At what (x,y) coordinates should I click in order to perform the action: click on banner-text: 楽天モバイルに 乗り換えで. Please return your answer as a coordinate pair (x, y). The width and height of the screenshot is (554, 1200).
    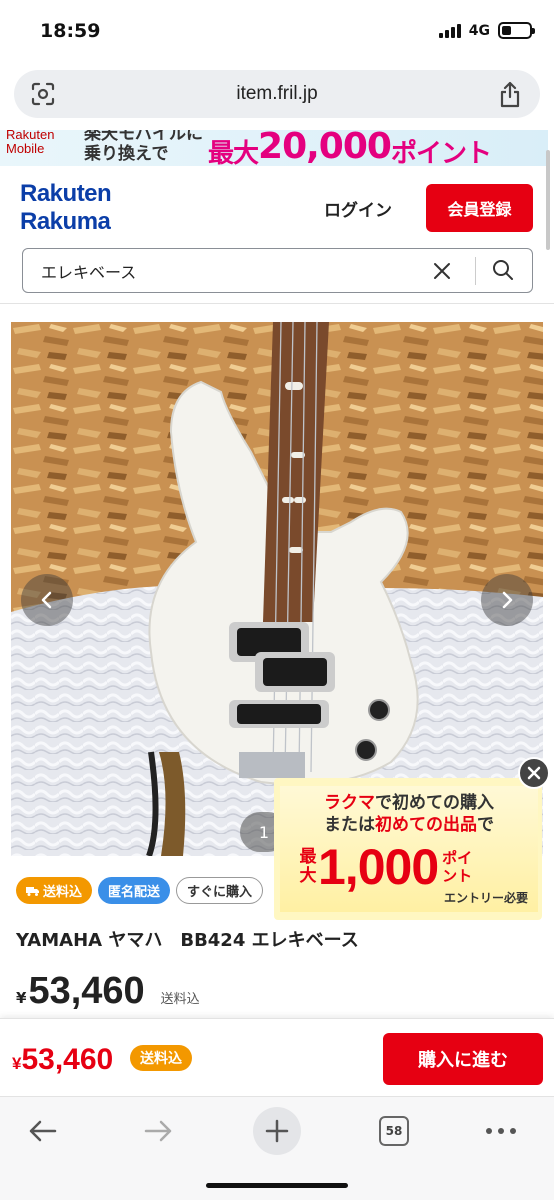
    Looking at the image, I should click on (143, 147).